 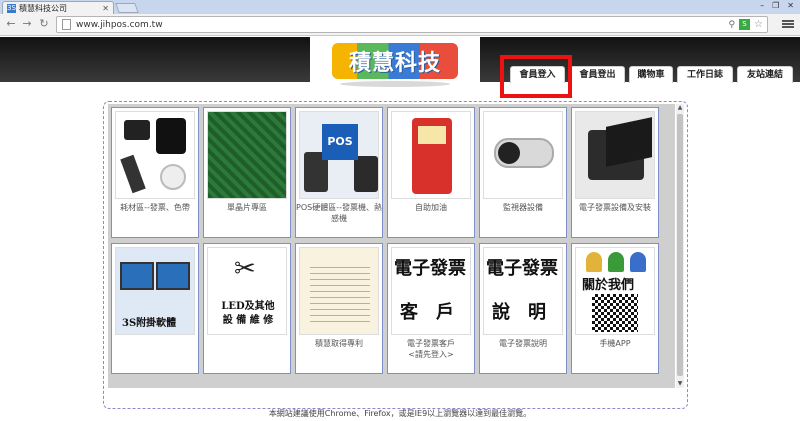 What do you see at coordinates (616, 263) in the screenshot?
I see `people-icon` at bounding box center [616, 263].